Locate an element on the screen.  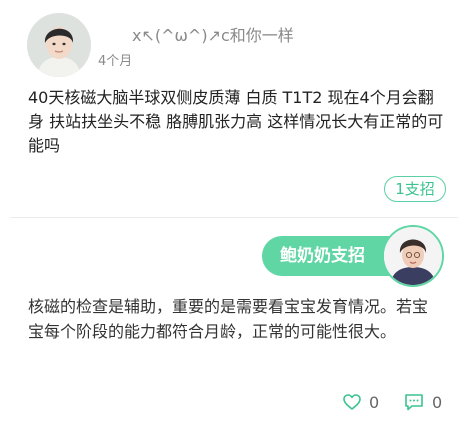
expert-avatar is located at coordinates (413, 256).